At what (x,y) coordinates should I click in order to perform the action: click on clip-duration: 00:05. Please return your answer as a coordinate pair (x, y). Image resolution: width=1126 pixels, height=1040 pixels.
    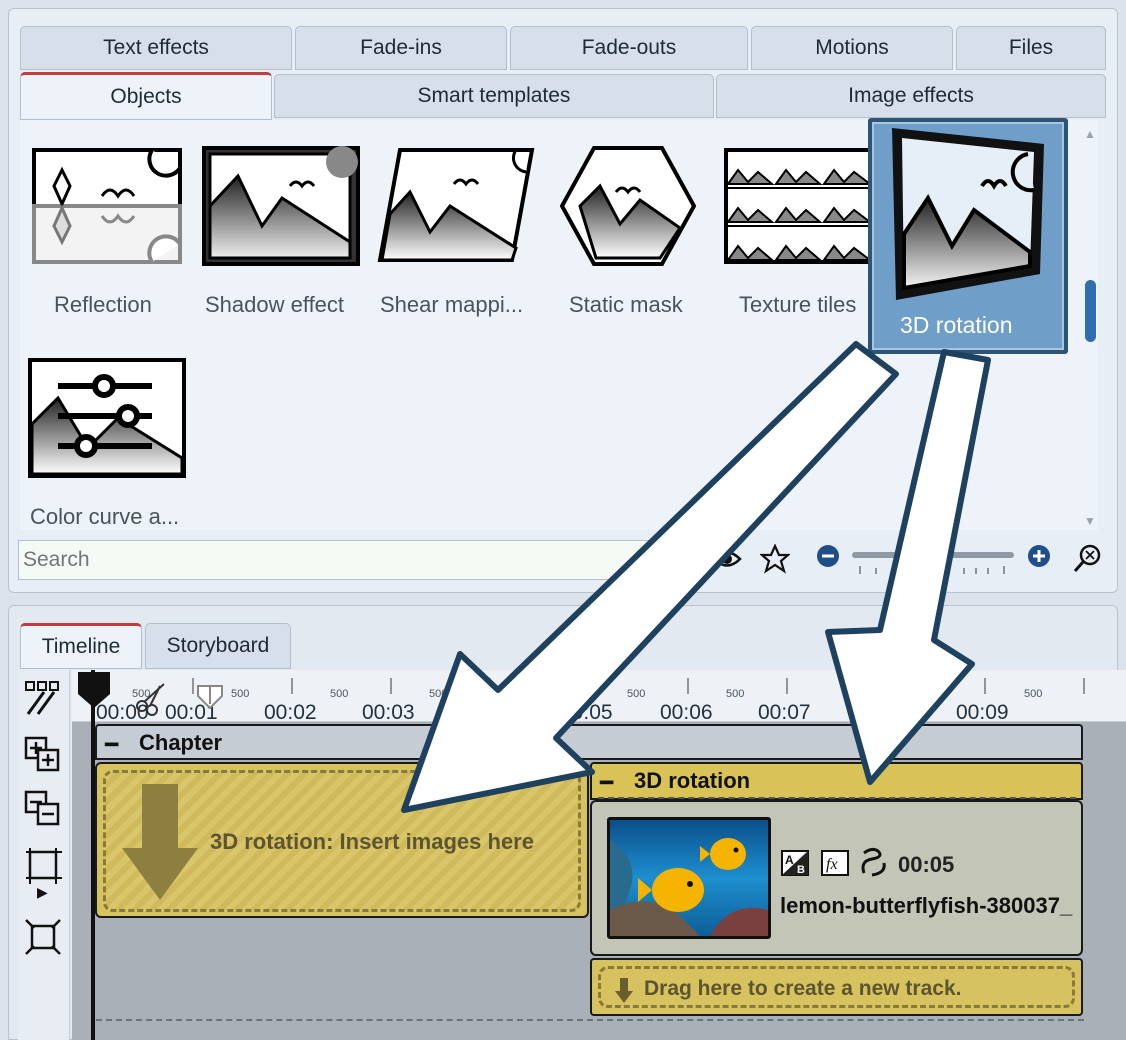
    Looking at the image, I should click on (926, 864).